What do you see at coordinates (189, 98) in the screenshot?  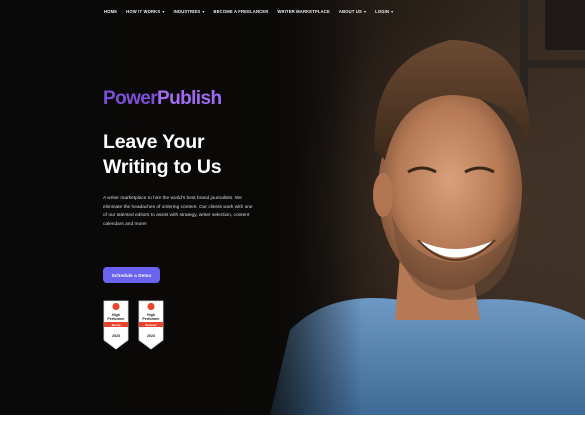 I see `brand-logo-part2: Publish` at bounding box center [189, 98].